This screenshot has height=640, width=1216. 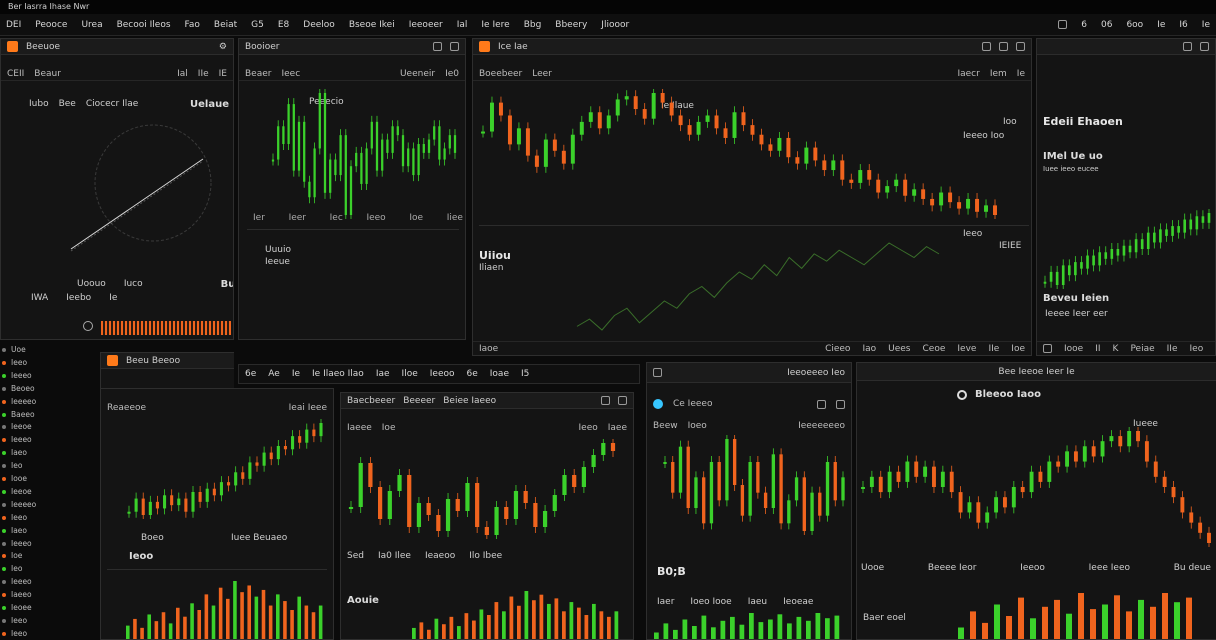 I want to click on sub-item: Ie0, so click(x=452, y=74).